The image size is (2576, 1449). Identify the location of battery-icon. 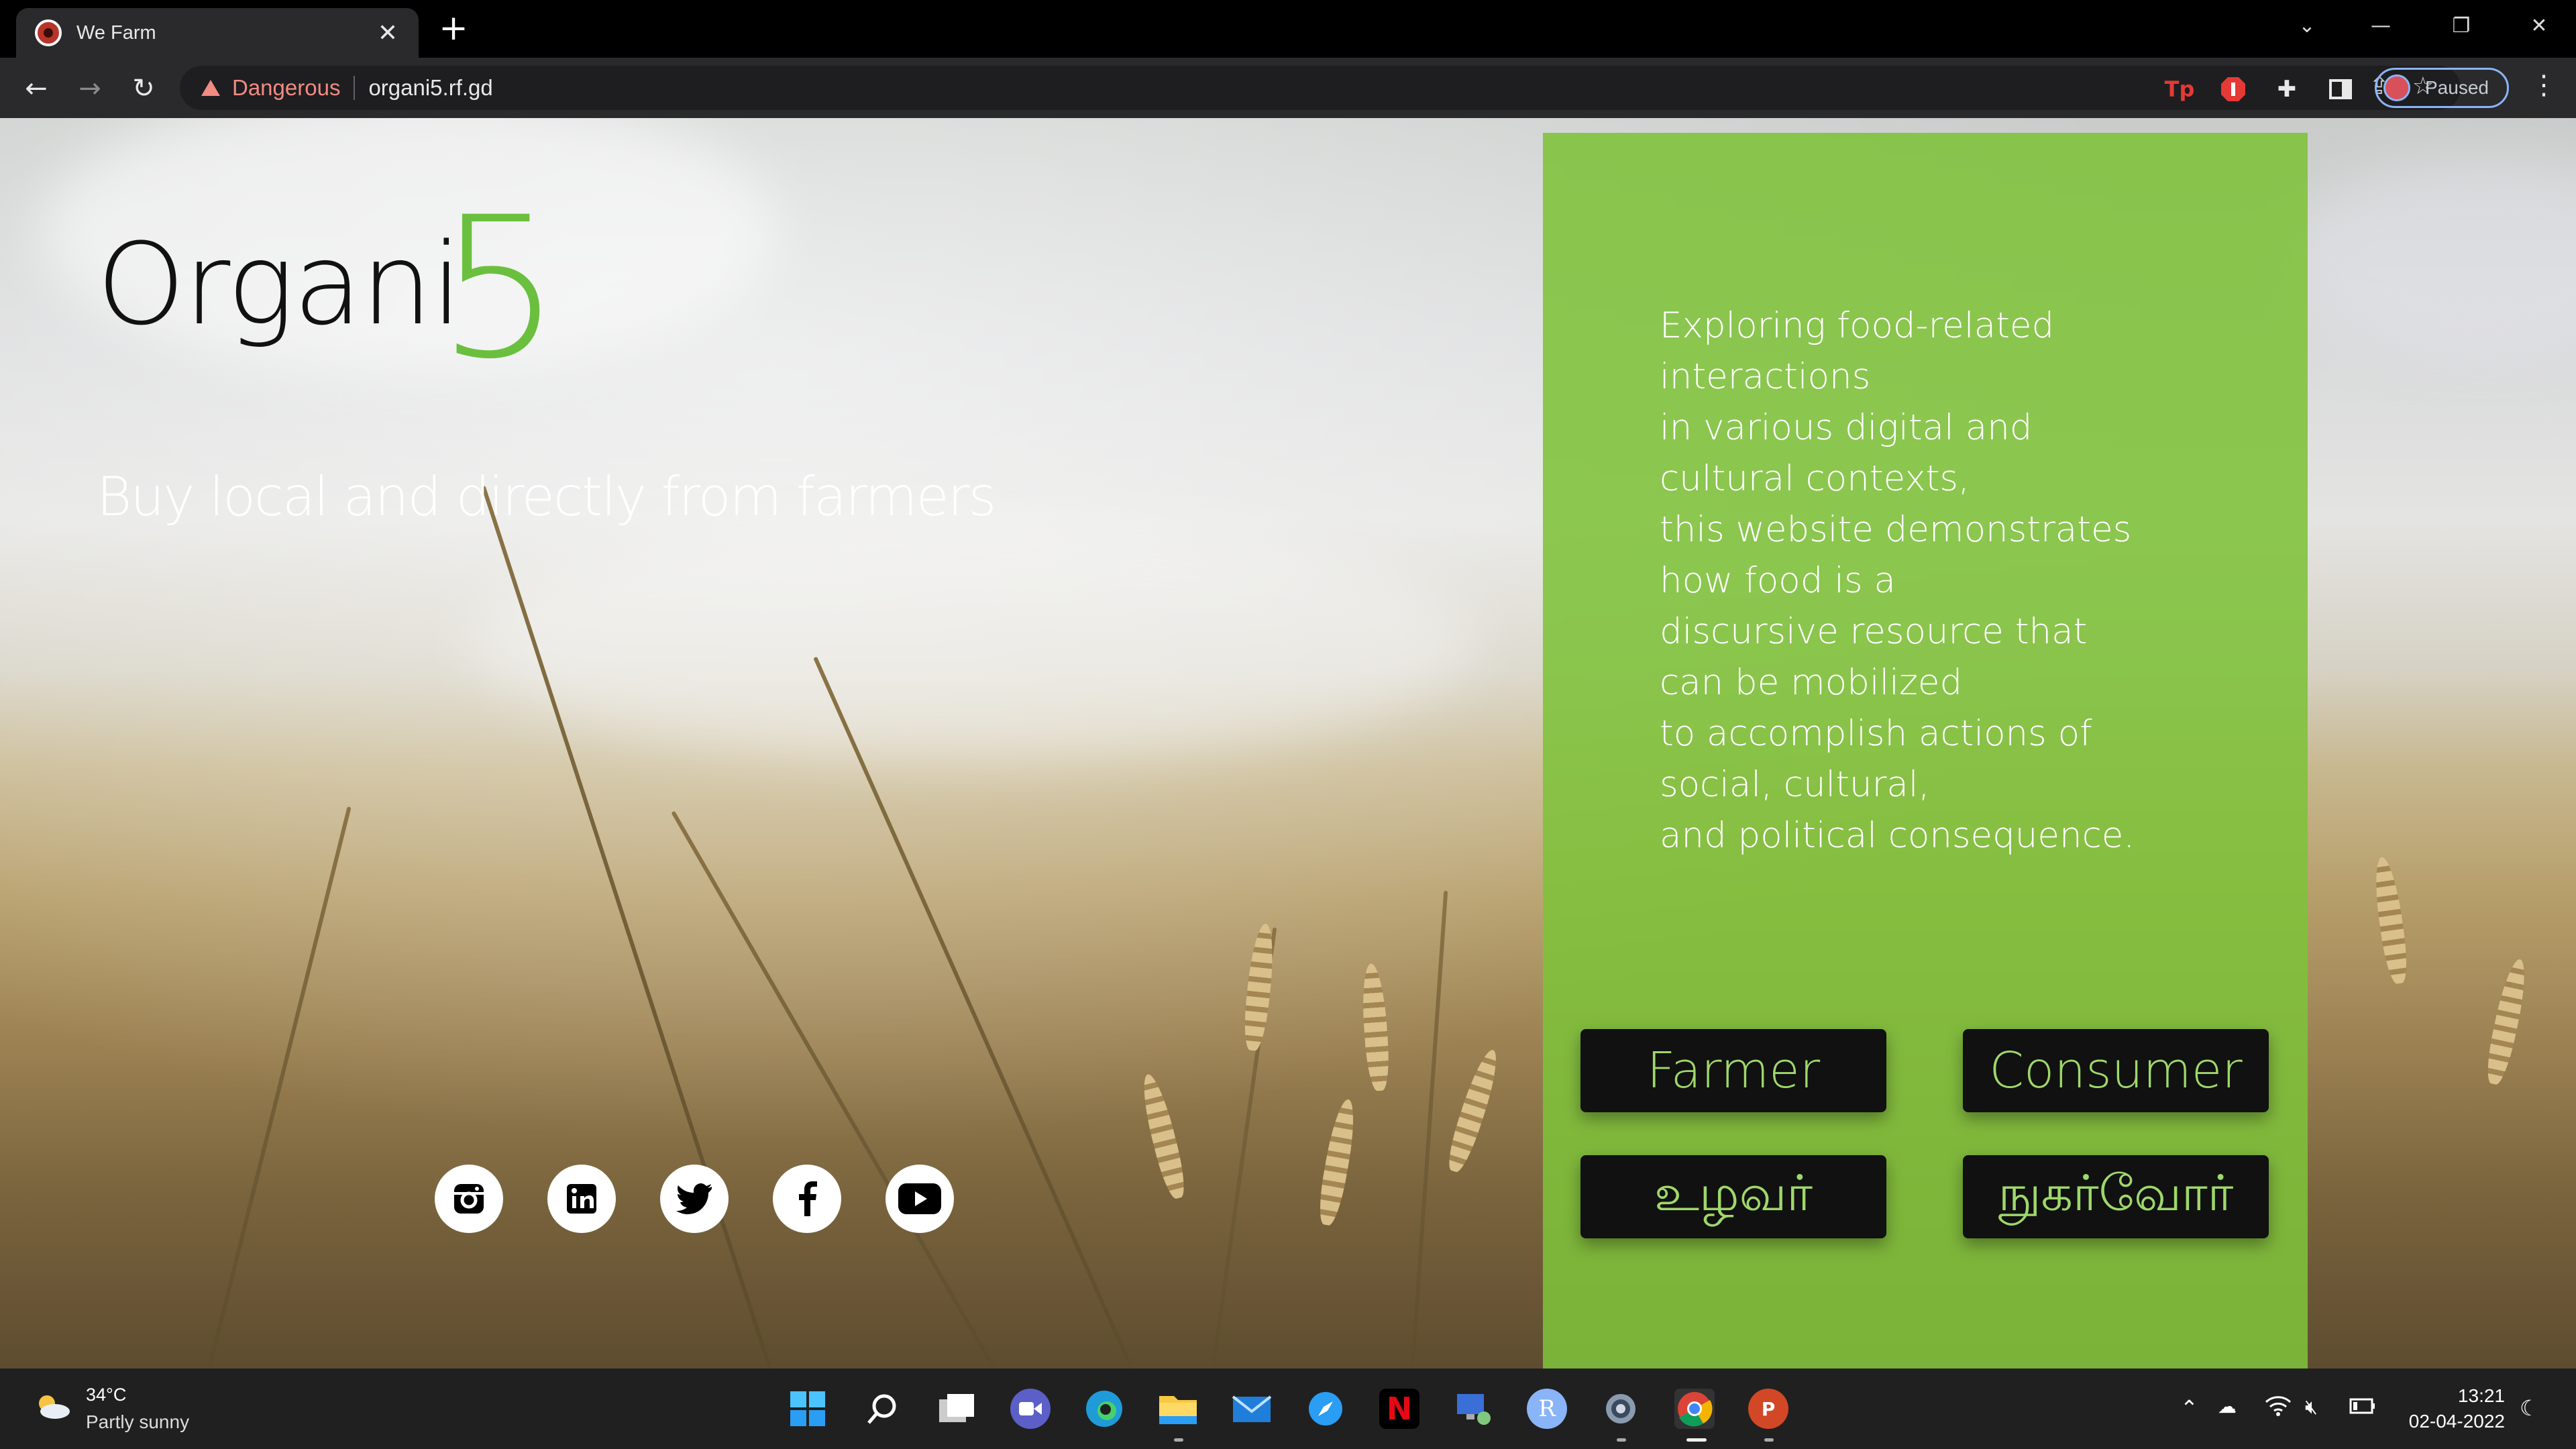
(2362, 1408).